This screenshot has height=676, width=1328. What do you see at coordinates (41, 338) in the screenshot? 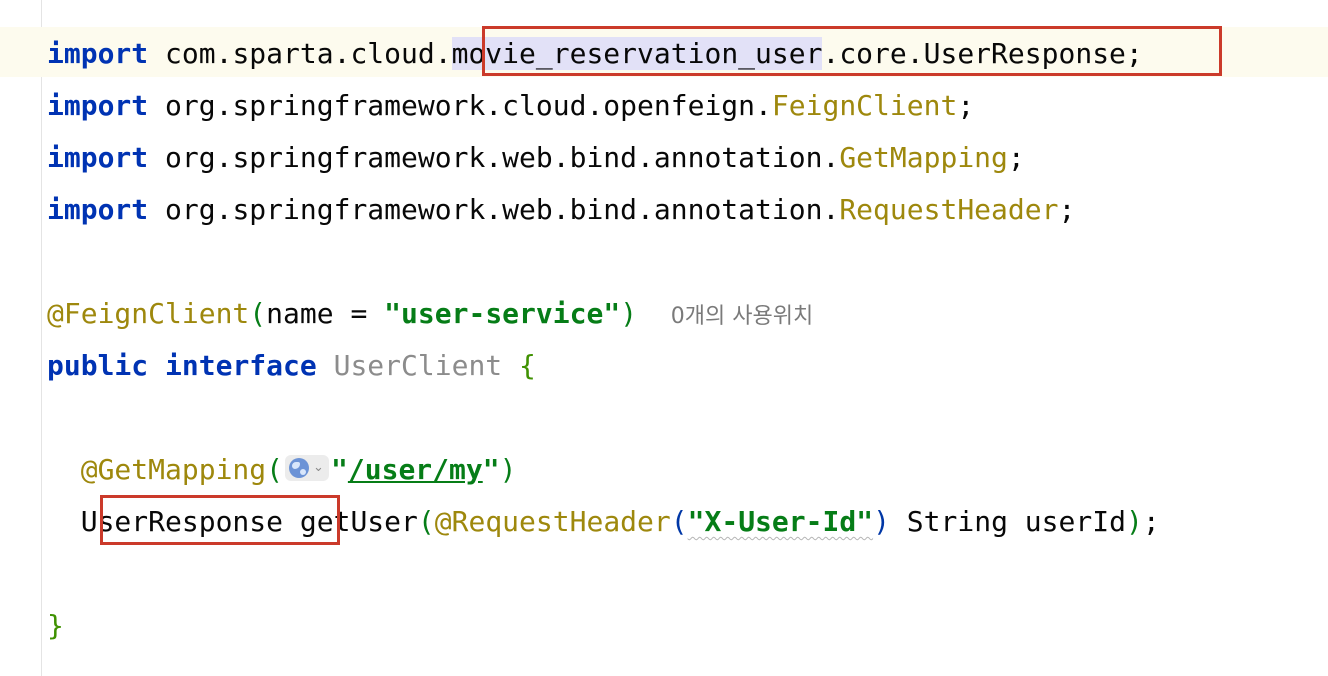
I see `gutter-divider` at bounding box center [41, 338].